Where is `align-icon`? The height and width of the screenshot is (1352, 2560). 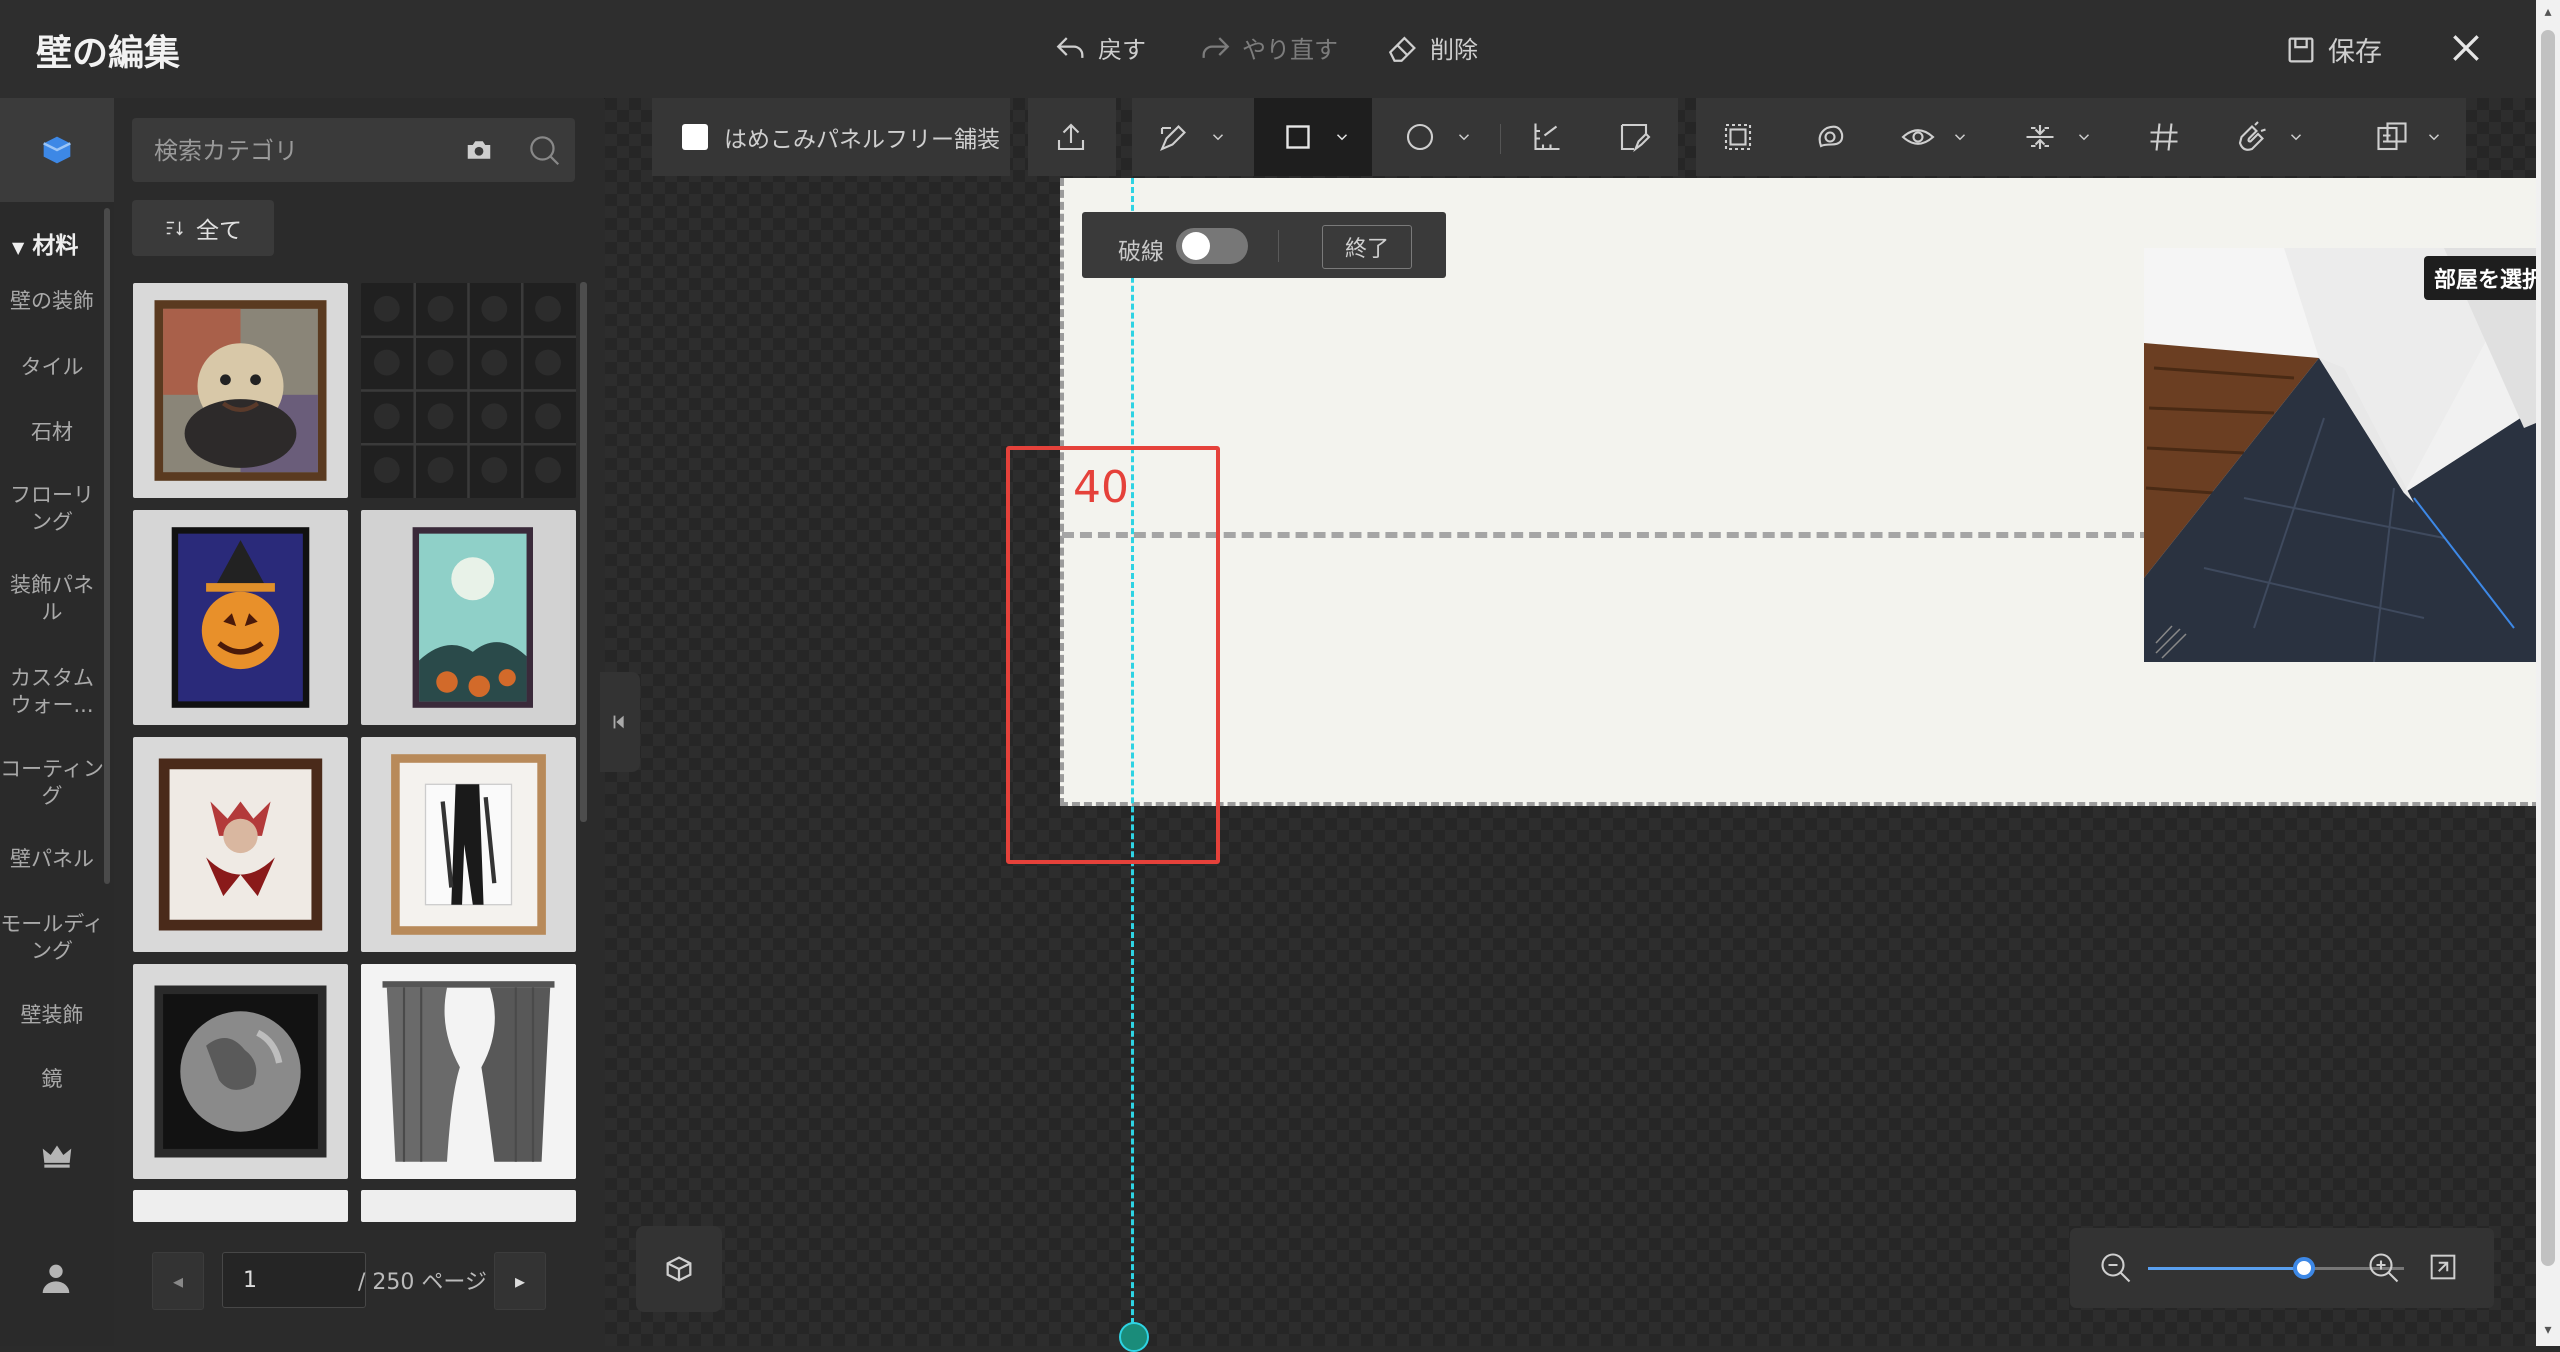 align-icon is located at coordinates (2040, 137).